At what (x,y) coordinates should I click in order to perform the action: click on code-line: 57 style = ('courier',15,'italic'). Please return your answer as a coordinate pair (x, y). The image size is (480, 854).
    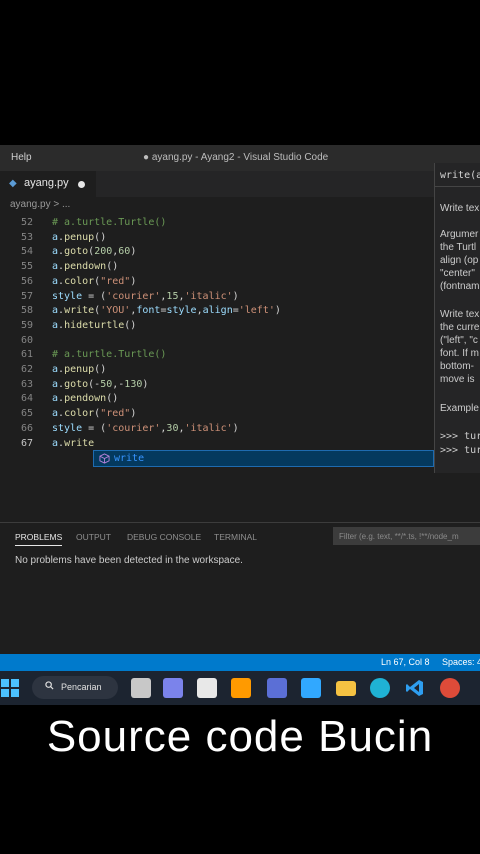
    Looking at the image, I should click on (217, 298).